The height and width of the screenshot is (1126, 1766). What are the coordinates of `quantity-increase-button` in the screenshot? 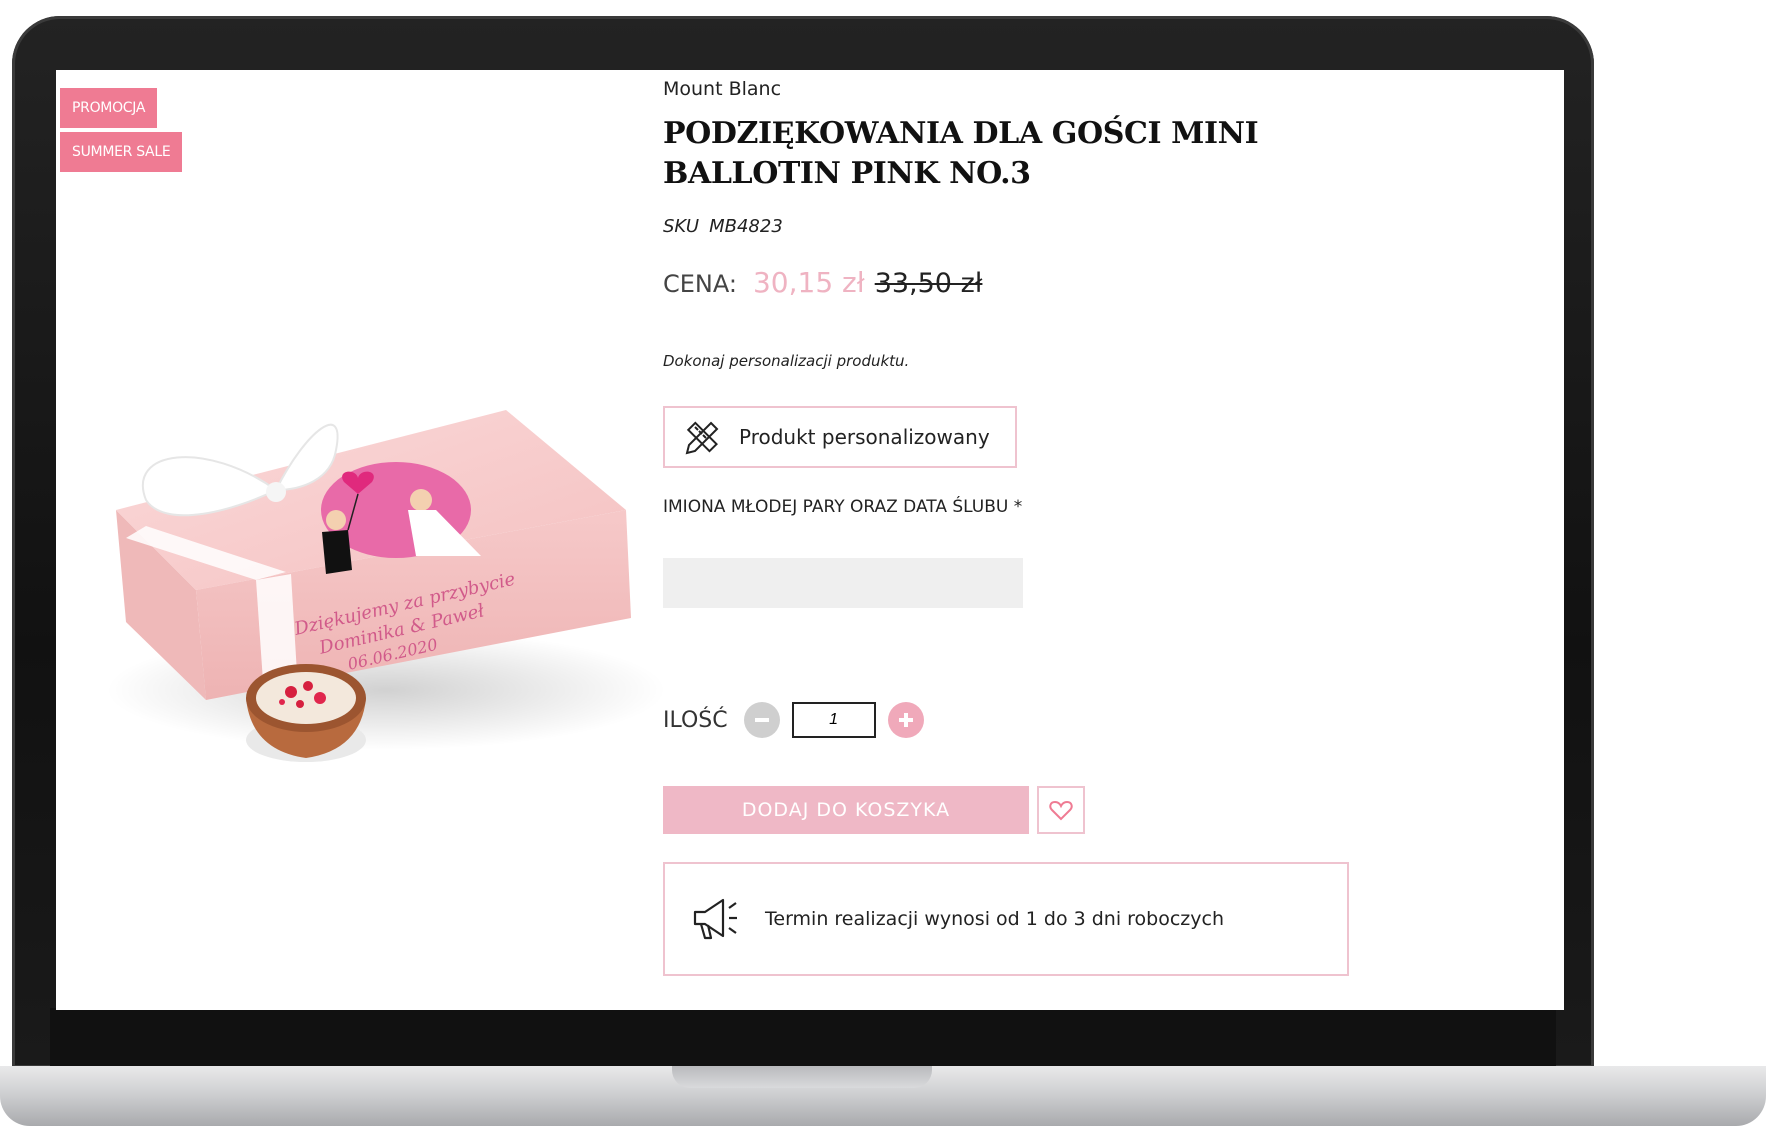 It's located at (905, 720).